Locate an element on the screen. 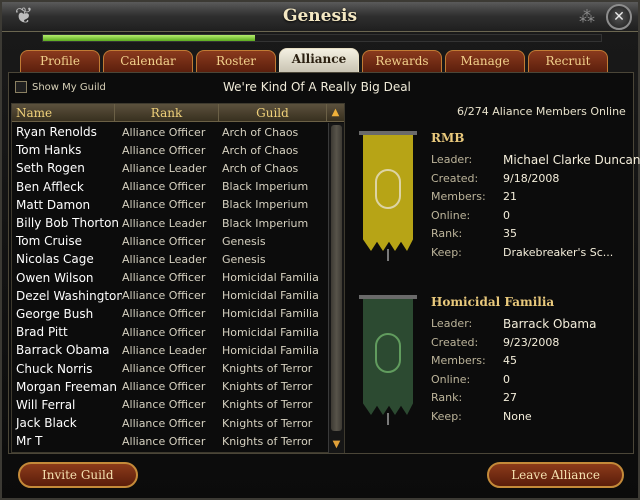  cell-name: Jack Black is located at coordinates (46, 423).